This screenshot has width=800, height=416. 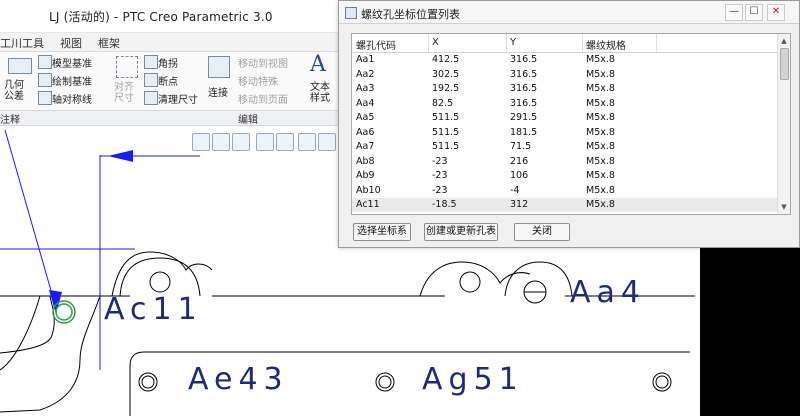 I want to click on cell-y: 316.5, so click(x=524, y=103).